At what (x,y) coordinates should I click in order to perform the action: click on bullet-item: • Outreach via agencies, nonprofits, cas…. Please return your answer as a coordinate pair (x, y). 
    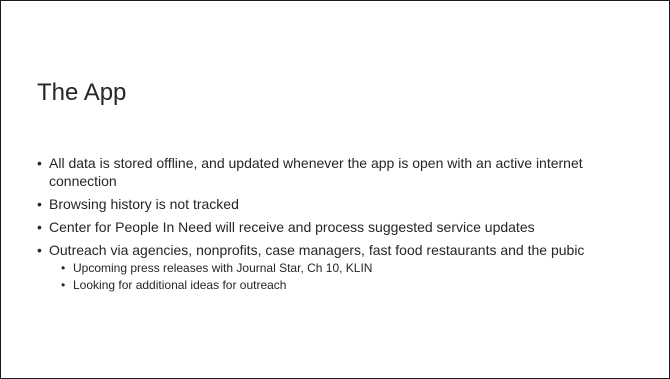
    Looking at the image, I should click on (317, 267).